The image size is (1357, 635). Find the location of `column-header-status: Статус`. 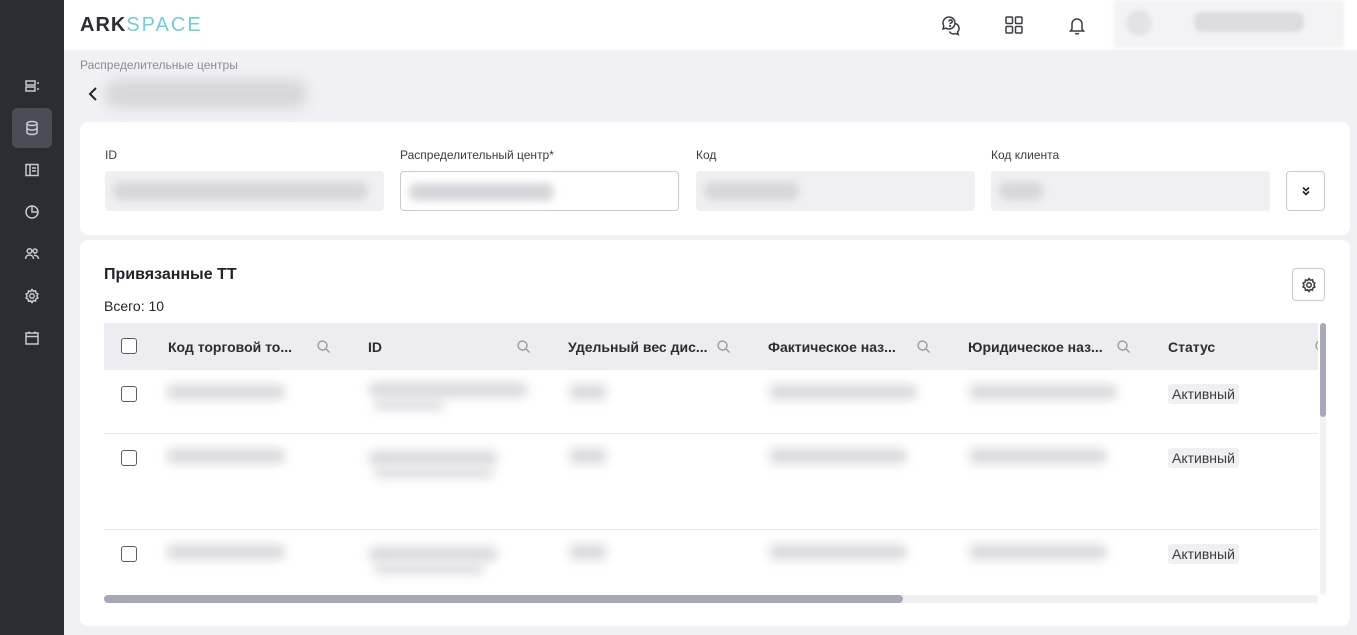

column-header-status: Статус is located at coordinates (1191, 346).